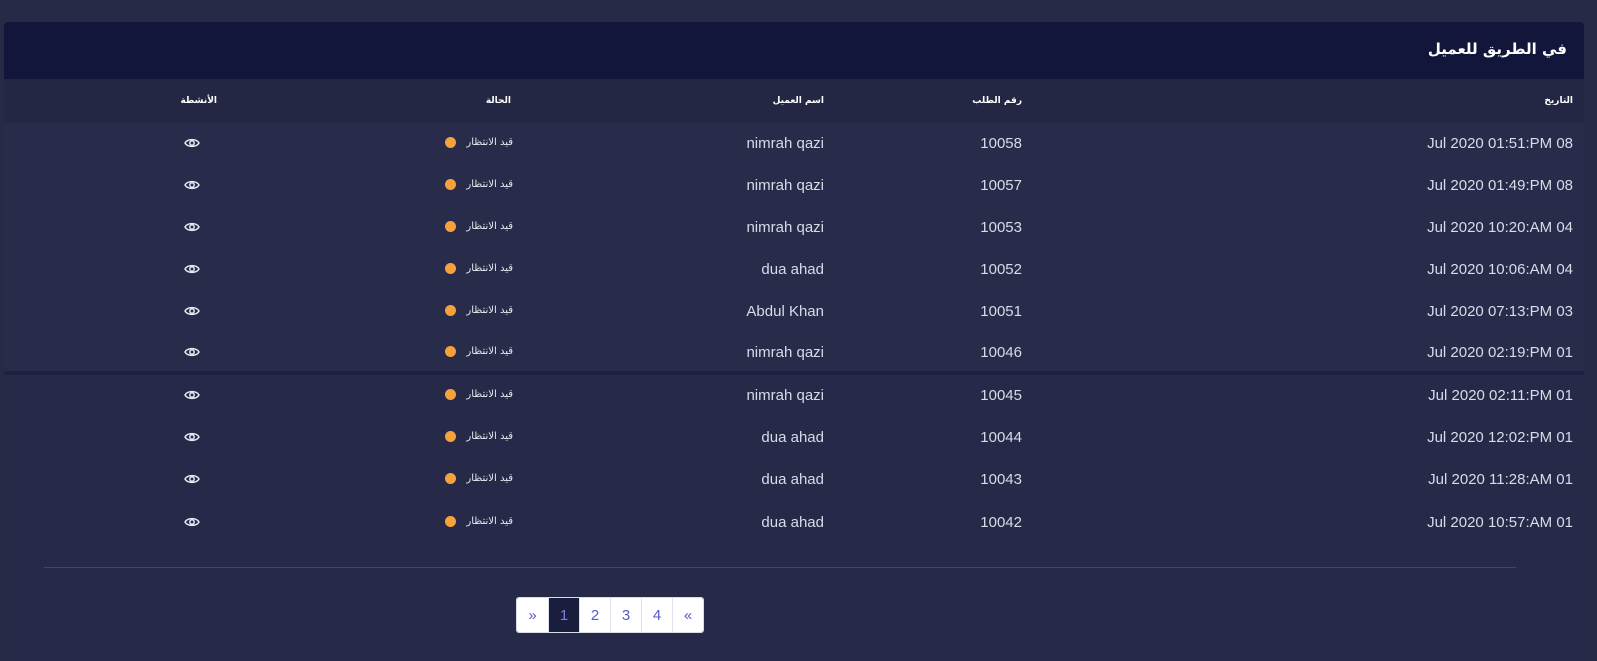 This screenshot has width=1597, height=661. What do you see at coordinates (798, 101) in the screenshot?
I see `column-customer-name: اسم العميل` at bounding box center [798, 101].